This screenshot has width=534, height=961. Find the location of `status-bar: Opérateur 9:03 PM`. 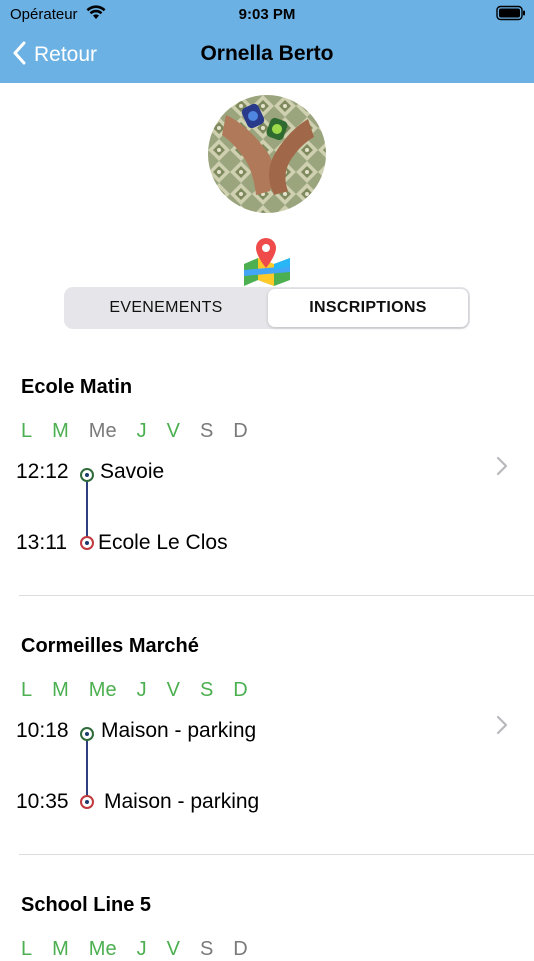

status-bar: Opérateur 9:03 PM is located at coordinates (267, 14).